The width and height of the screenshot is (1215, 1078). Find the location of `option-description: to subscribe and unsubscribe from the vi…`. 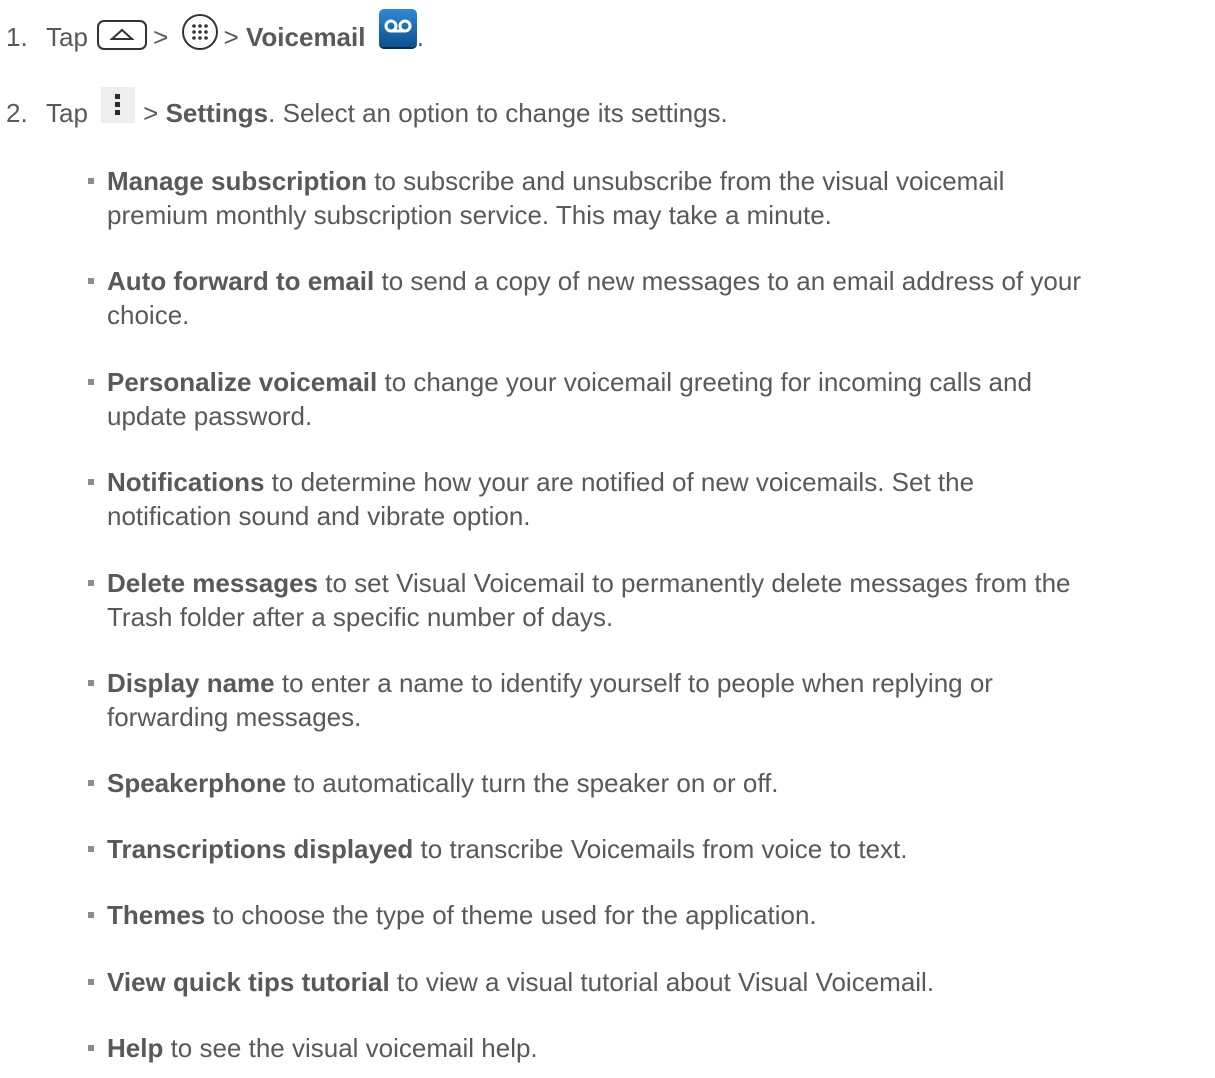

option-description: to subscribe and unsubscribe from the vi… is located at coordinates (686, 181).